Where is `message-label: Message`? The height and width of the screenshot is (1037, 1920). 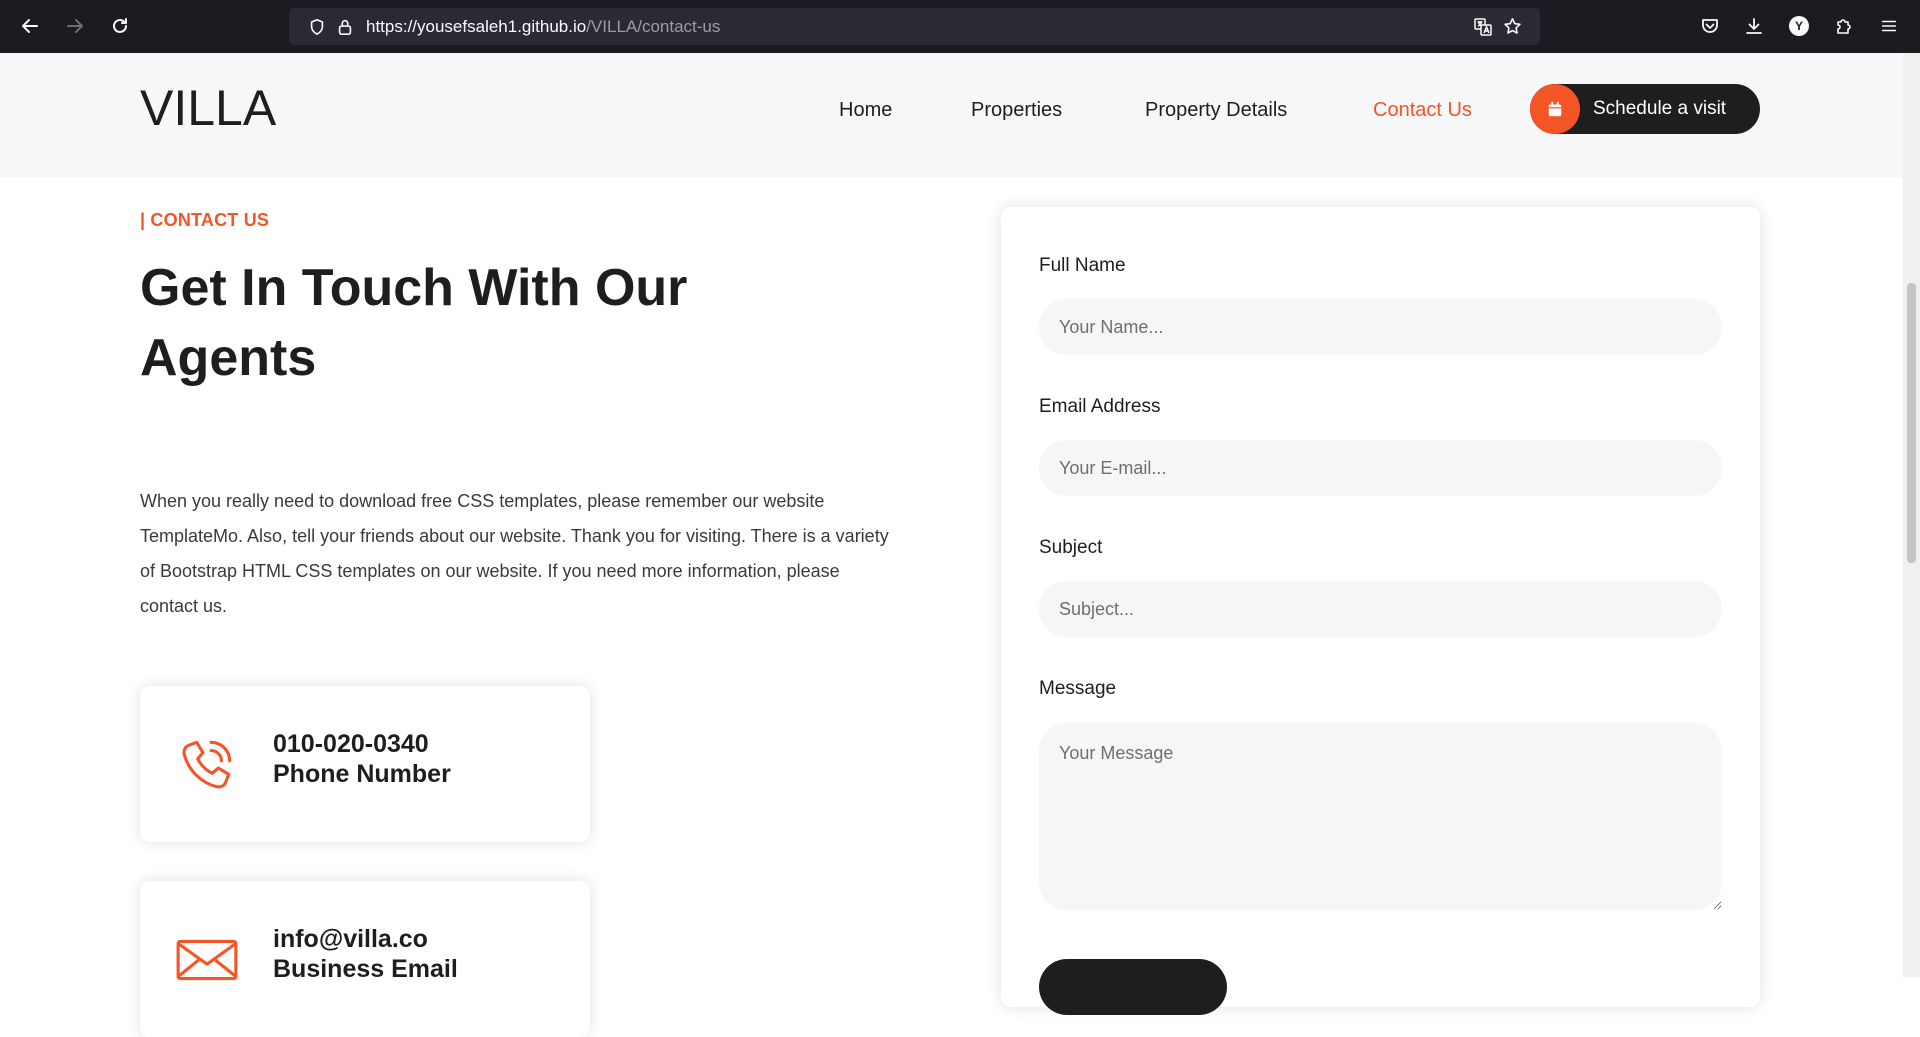 message-label: Message is located at coordinates (1078, 688).